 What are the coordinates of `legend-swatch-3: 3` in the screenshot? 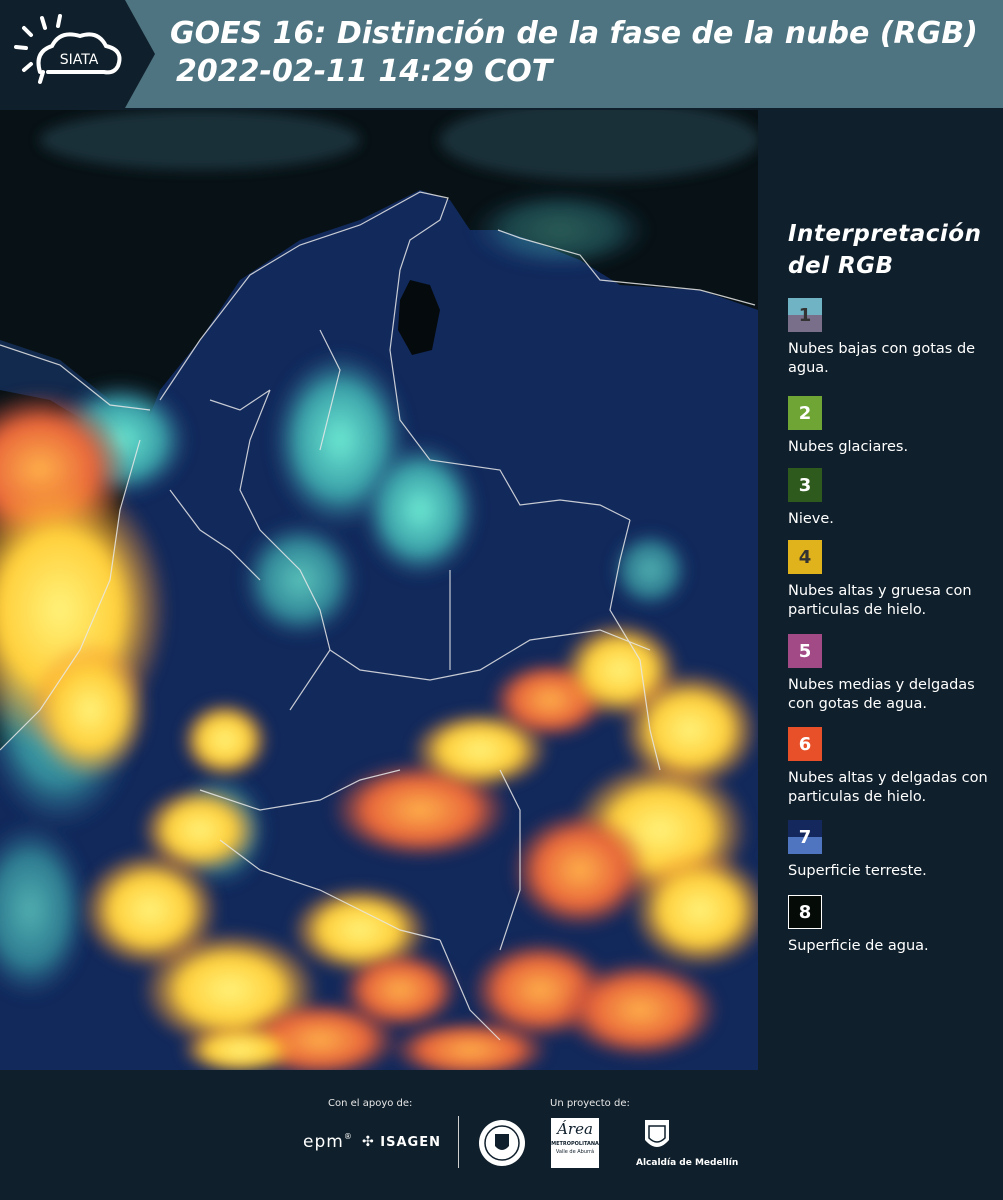 It's located at (805, 485).